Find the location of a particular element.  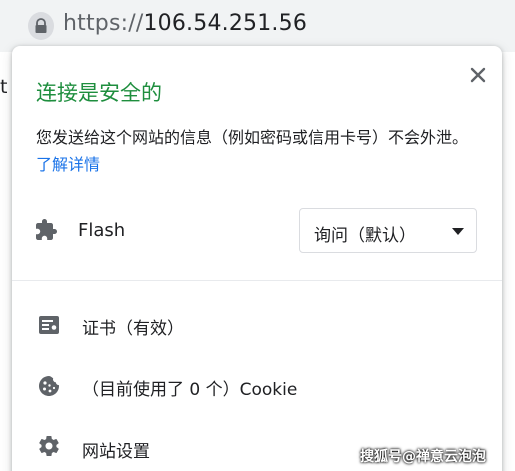

site-settings-label: 网站设置 is located at coordinates (116, 452).